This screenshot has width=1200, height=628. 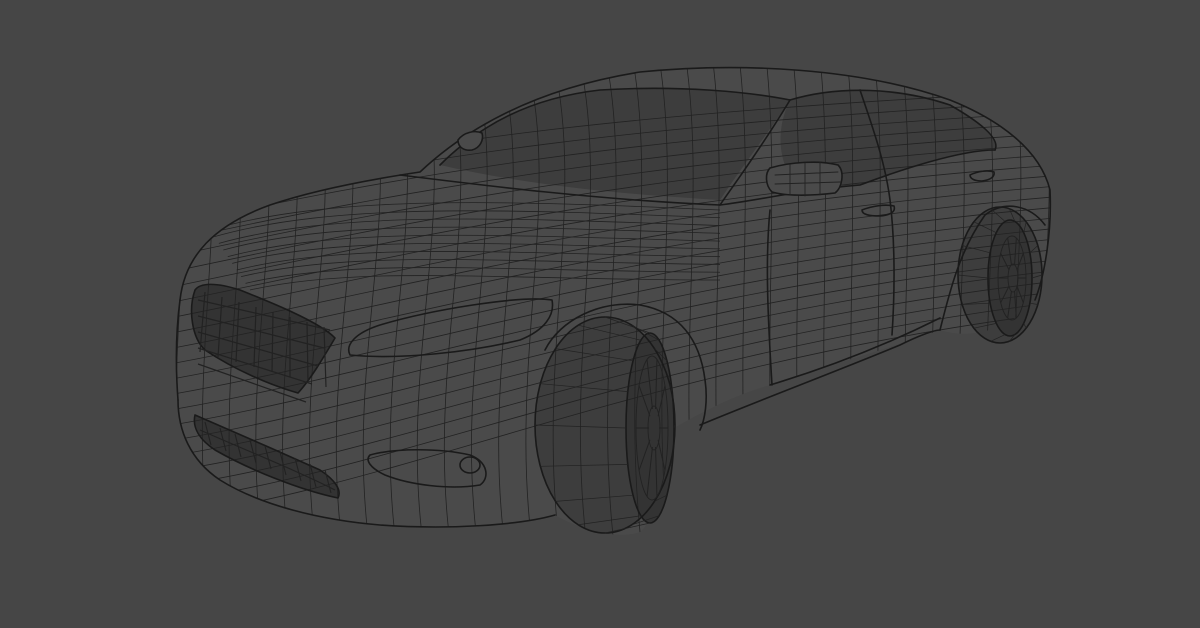 I want to click on side-mirror, so click(x=804, y=179).